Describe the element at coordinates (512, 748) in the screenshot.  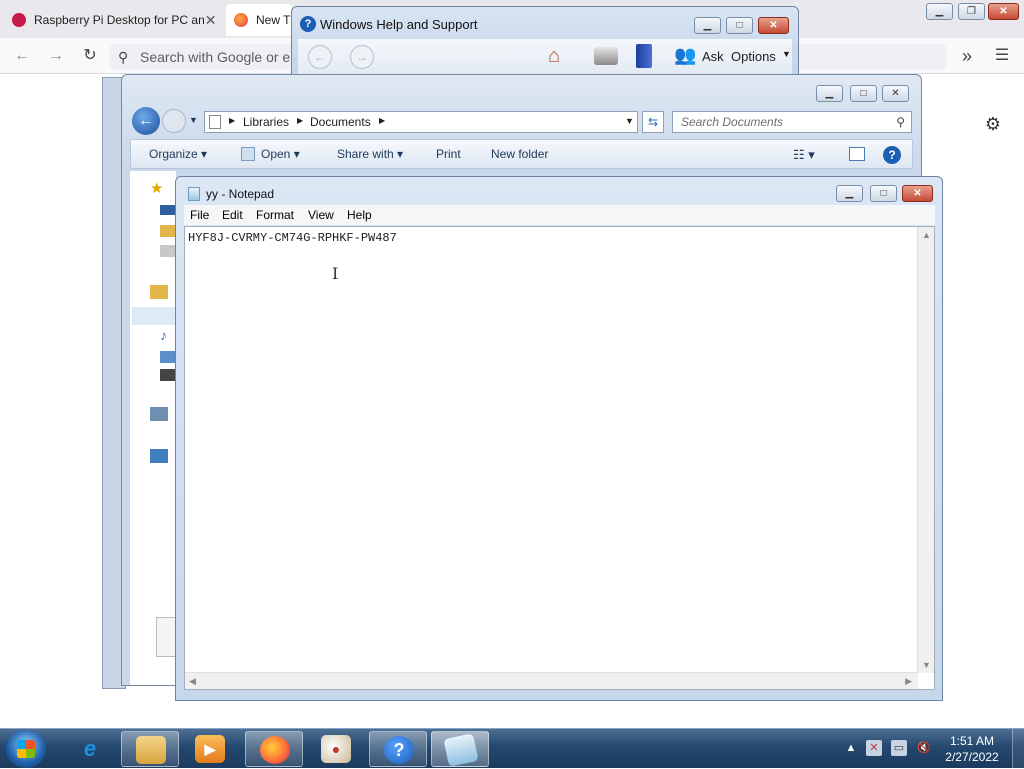
I see `taskbar: e ▶ ● ? ▲ ✕ ▭ 🔇 1:51 AM 2/27/2022` at that location.